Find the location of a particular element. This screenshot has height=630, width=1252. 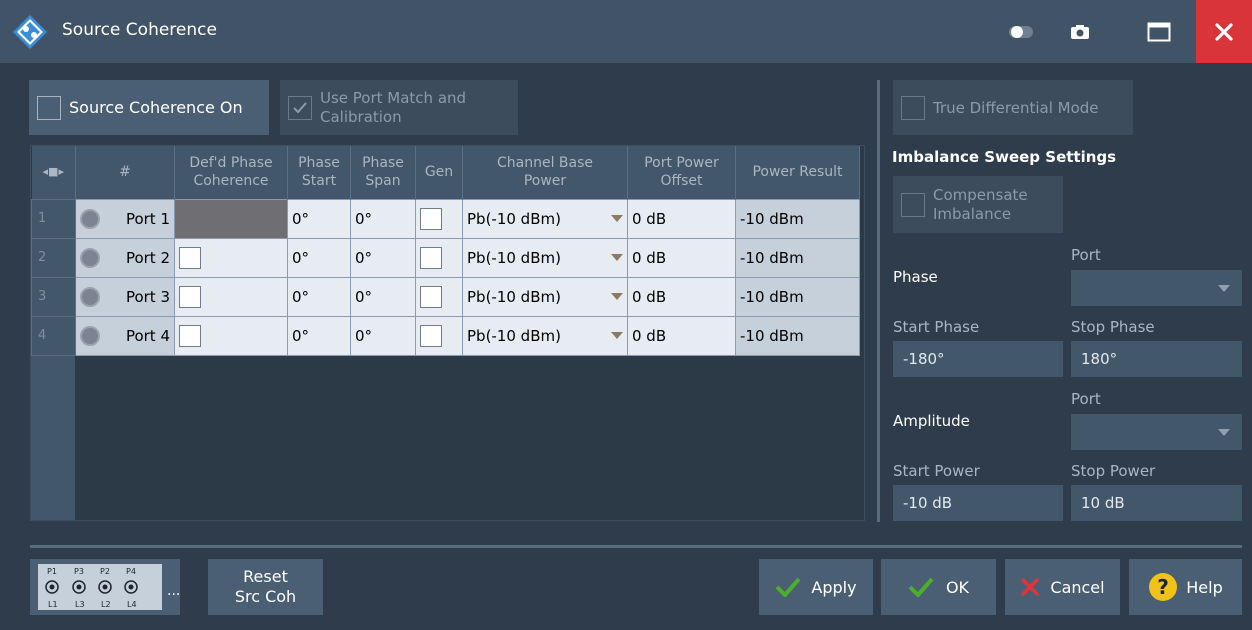

ok-label: OK is located at coordinates (957, 587).